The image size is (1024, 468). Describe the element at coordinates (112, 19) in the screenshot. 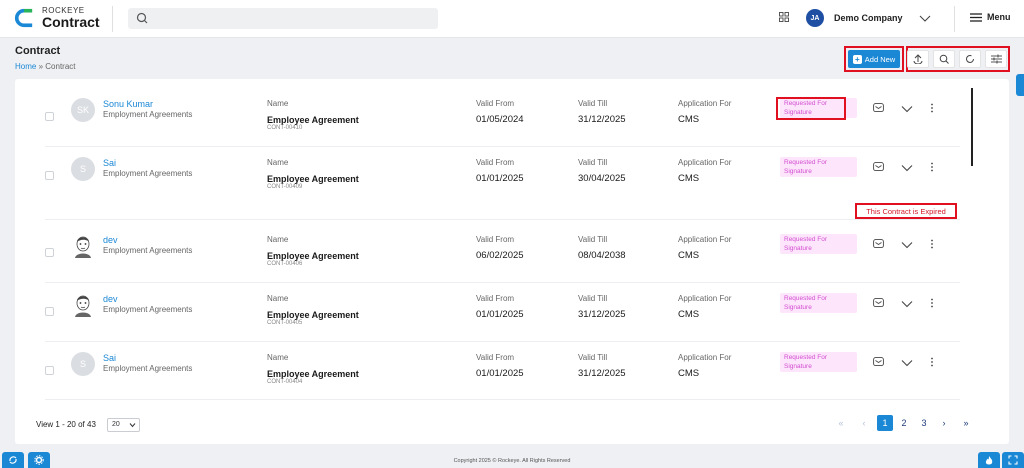

I see `divider` at that location.